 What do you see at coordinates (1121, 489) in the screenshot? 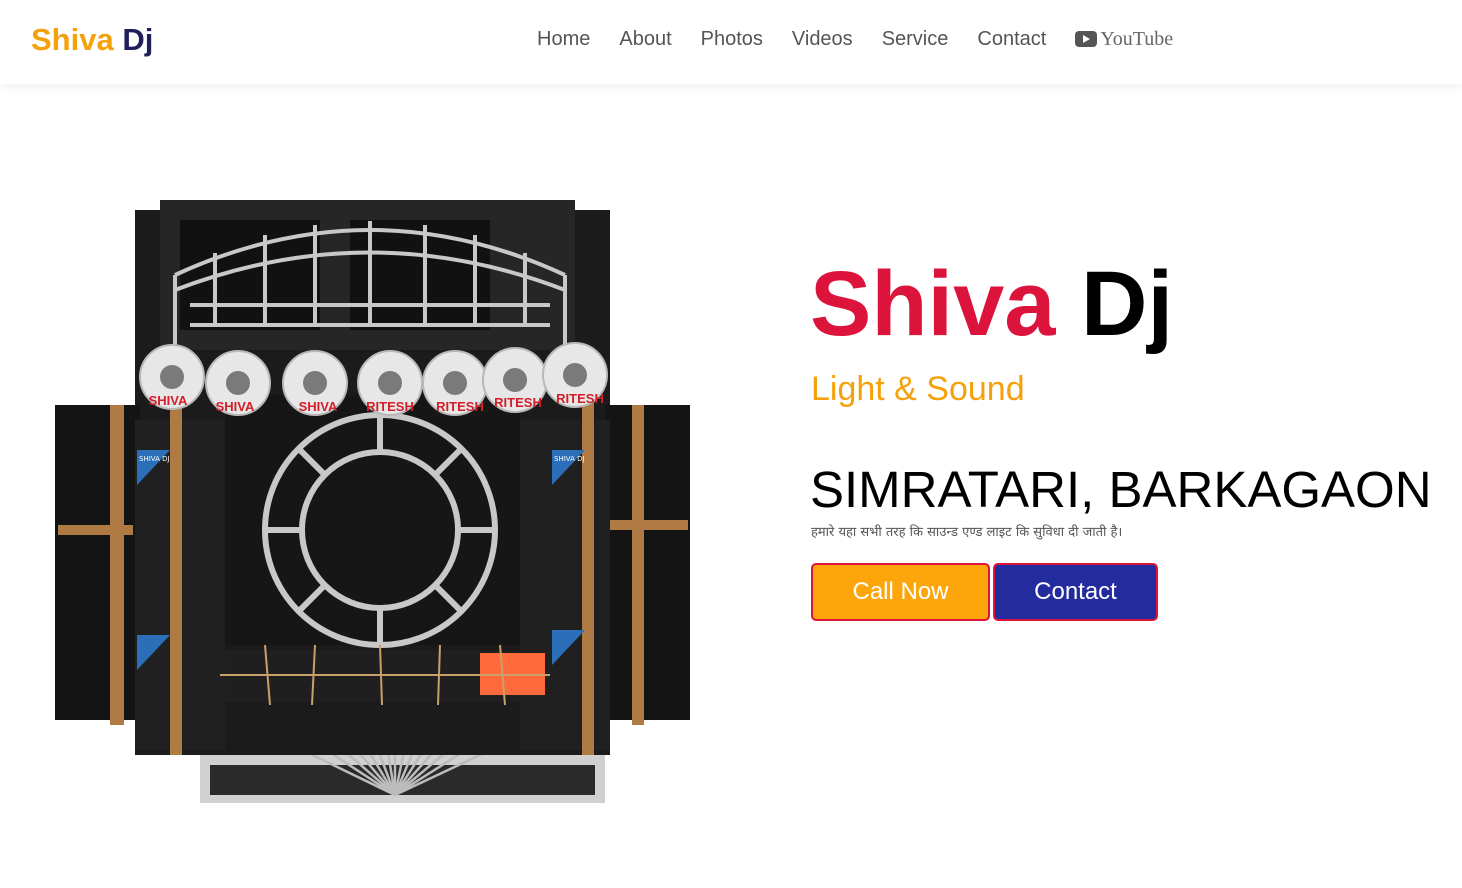
I see `hero-location: SIMRATARI, BARKAGAON` at bounding box center [1121, 489].